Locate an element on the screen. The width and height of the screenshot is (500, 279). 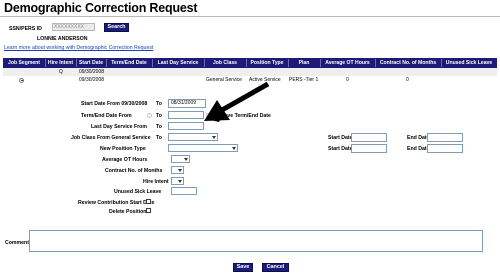
last-day-to-label: To is located at coordinates (159, 127).